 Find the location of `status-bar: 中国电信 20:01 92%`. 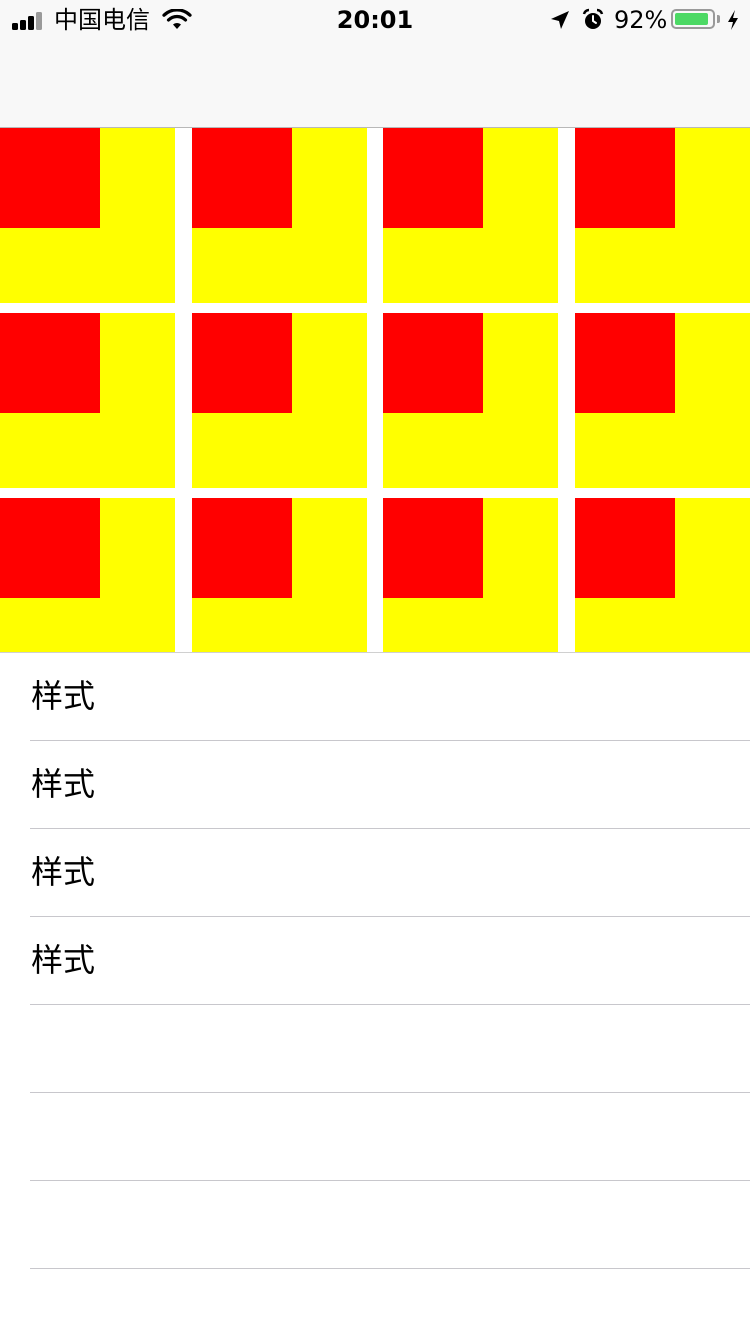

status-bar: 中国电信 20:01 92% is located at coordinates (375, 20).